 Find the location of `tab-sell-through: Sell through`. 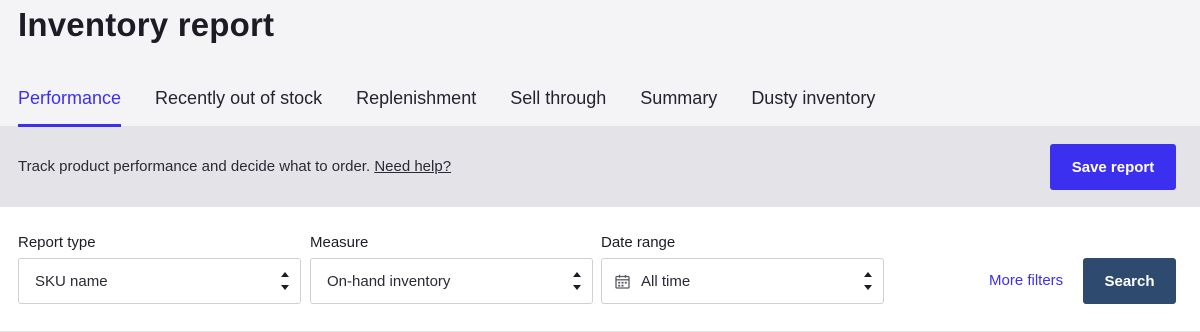

tab-sell-through: Sell through is located at coordinates (558, 107).